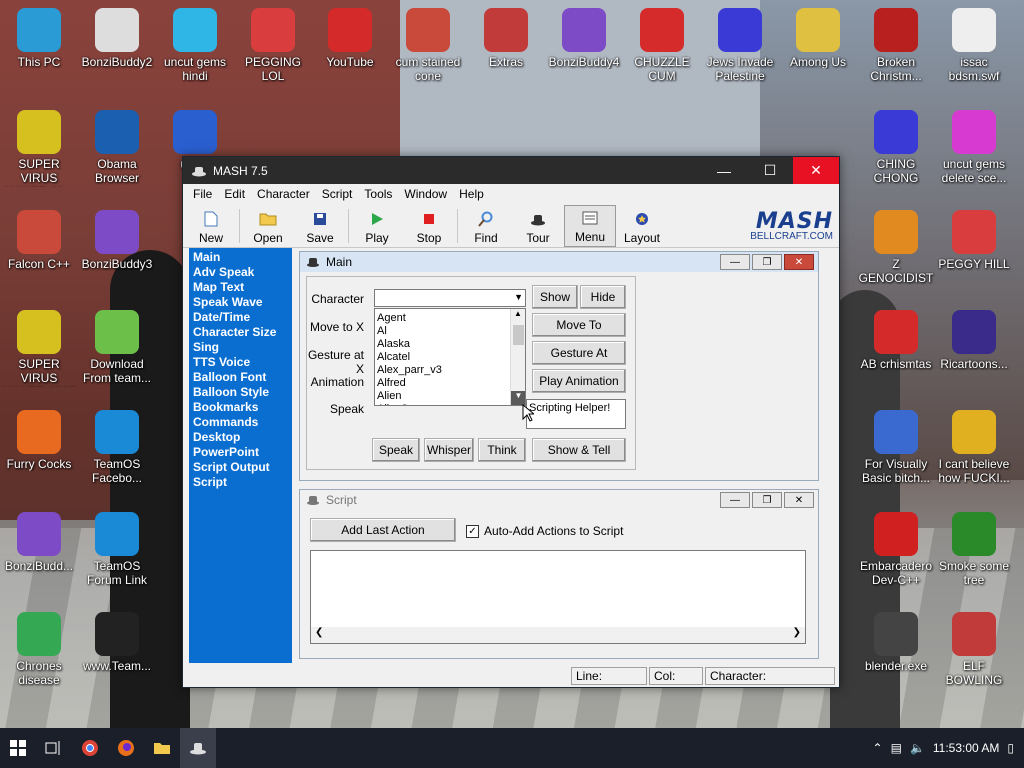  Describe the element at coordinates (450, 331) in the screenshot. I see `character-option: Al` at that location.